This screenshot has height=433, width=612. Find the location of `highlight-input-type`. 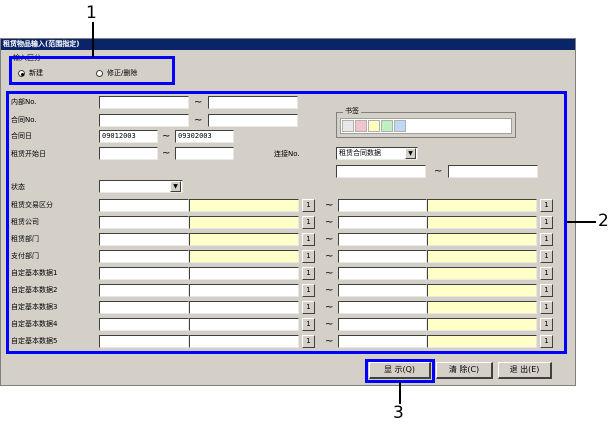

highlight-input-type is located at coordinates (92, 70).